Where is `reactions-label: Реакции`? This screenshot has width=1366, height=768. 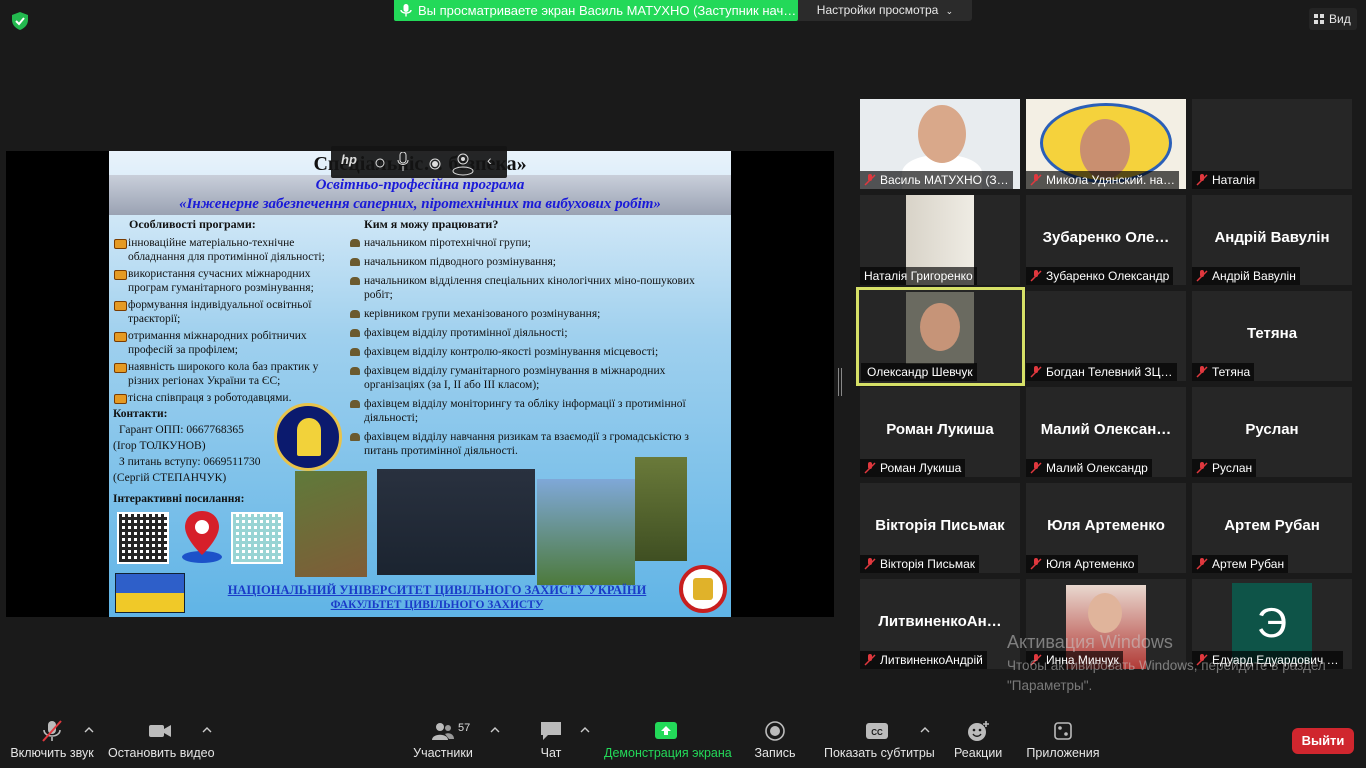 reactions-label: Реакции is located at coordinates (978, 753).